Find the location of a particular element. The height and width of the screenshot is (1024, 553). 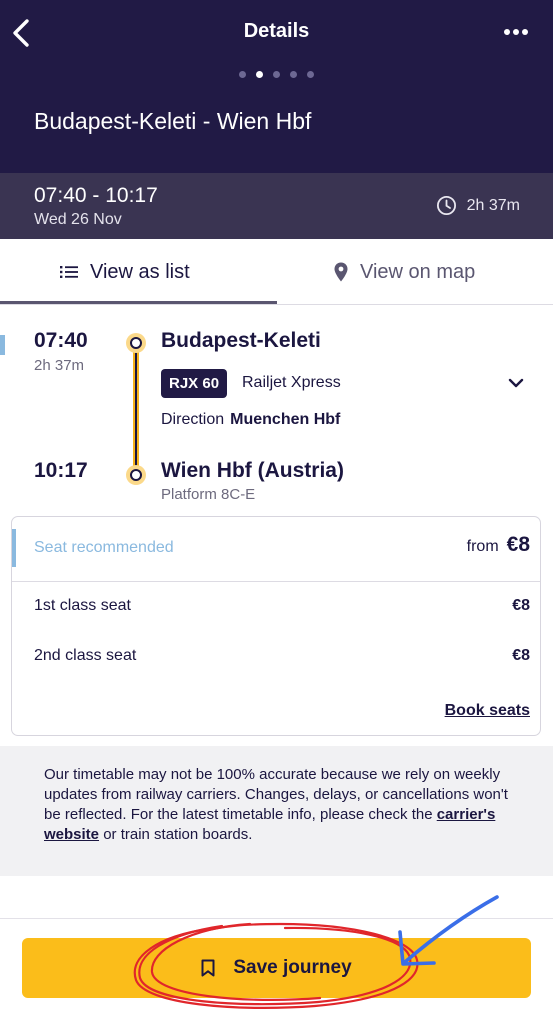

seat-from-price: from €8 is located at coordinates (498, 545).